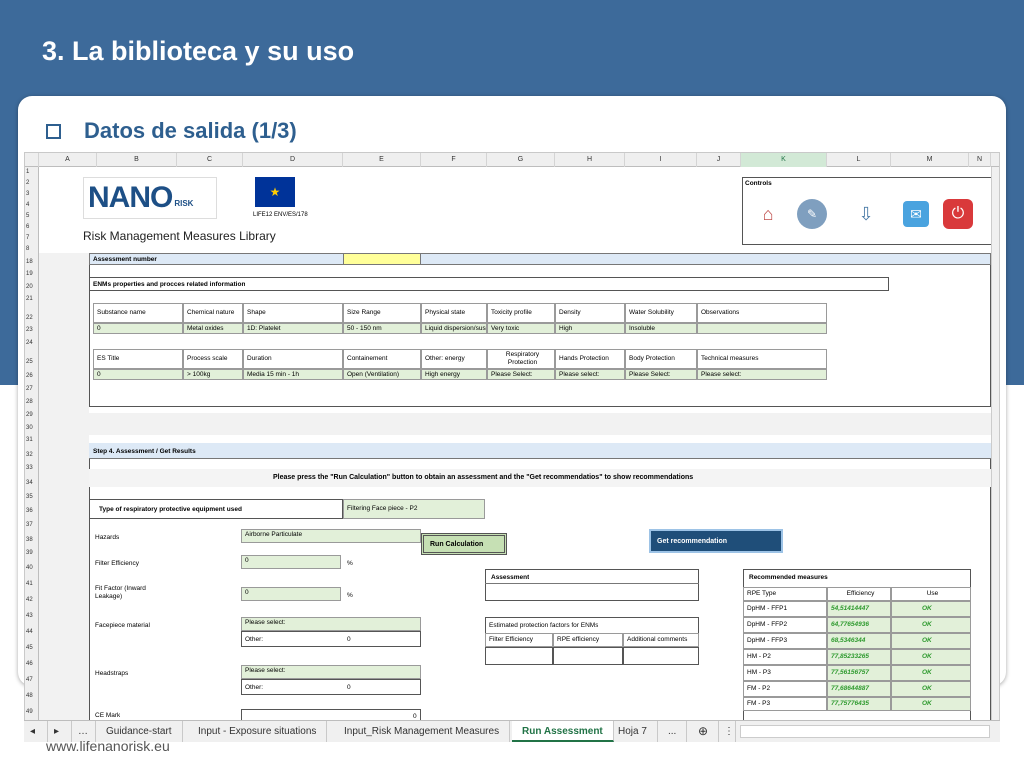 This screenshot has height=768, width=1024. I want to click on select-all-corner, so click(32, 160).